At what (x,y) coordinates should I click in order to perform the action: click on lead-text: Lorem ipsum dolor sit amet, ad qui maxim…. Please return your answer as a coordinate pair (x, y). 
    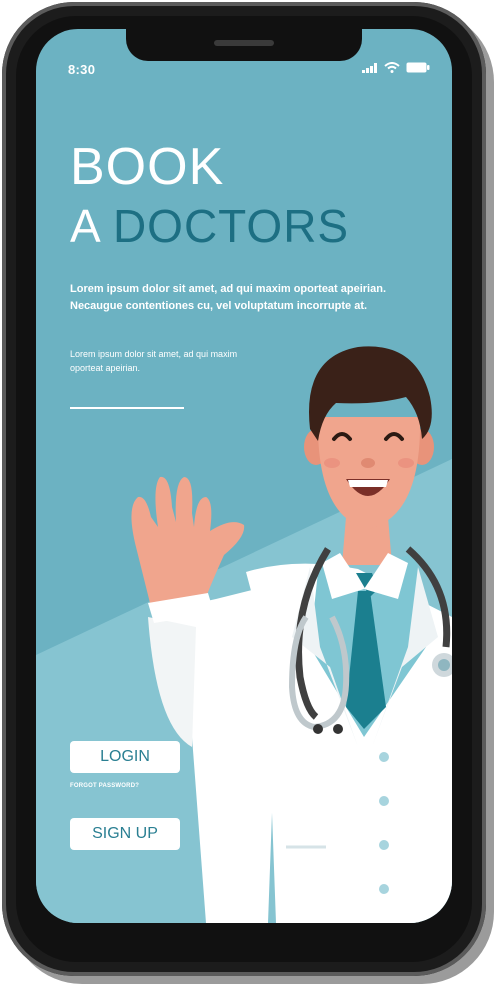
    Looking at the image, I should click on (228, 297).